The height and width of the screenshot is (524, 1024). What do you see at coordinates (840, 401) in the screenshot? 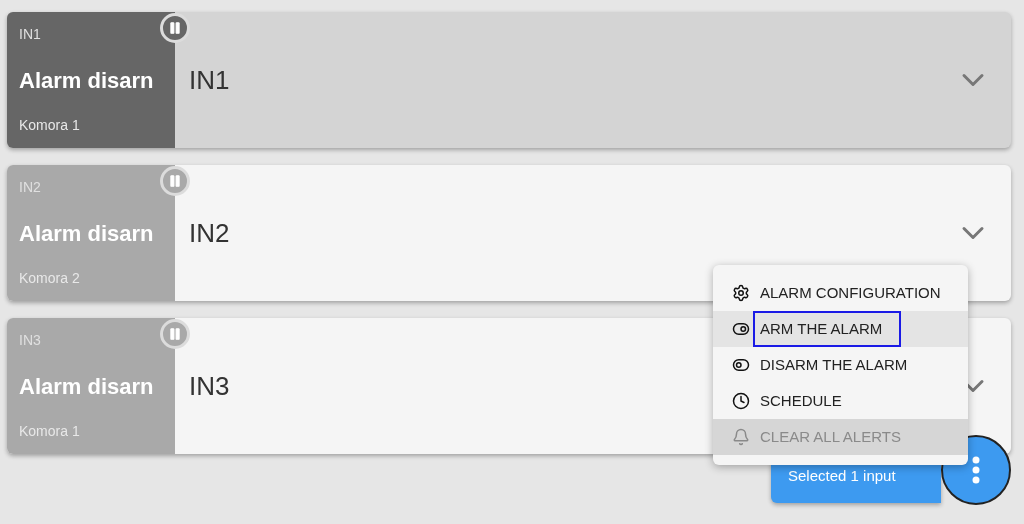
I see `menu-item: SCHEDULE` at bounding box center [840, 401].